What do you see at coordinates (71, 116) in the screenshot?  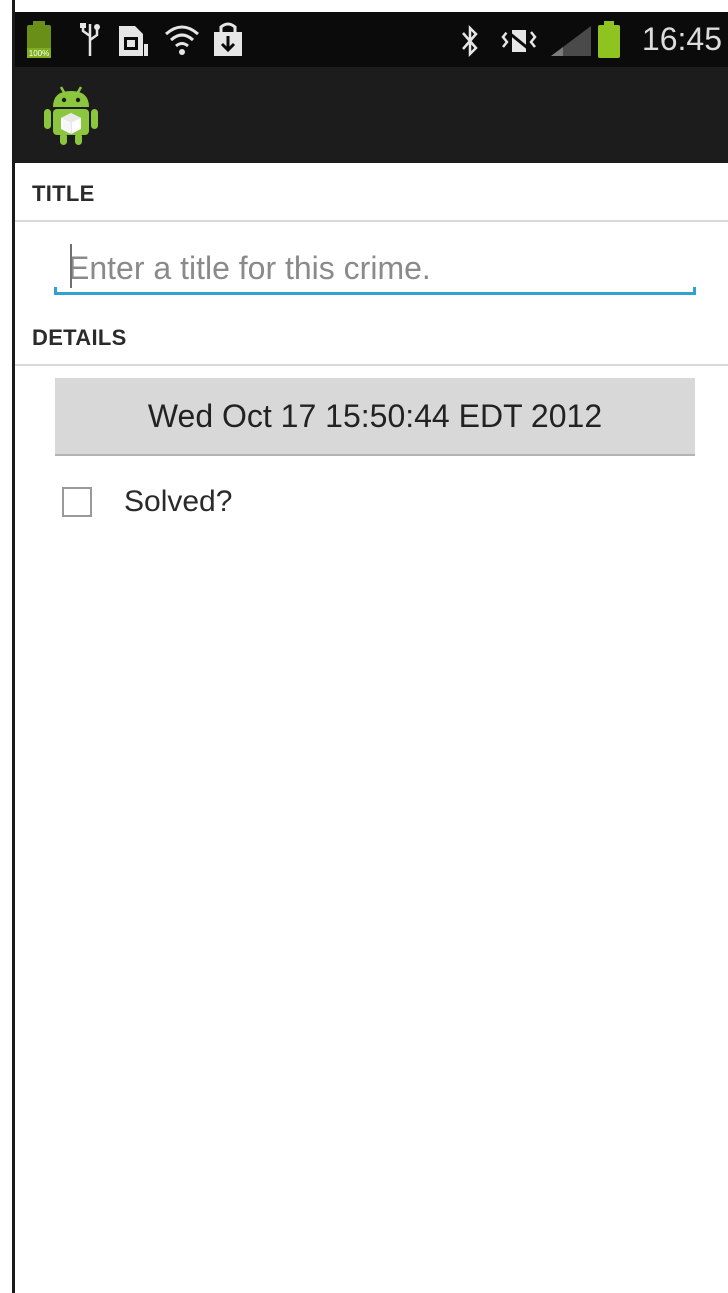 I see `android-app-icon` at bounding box center [71, 116].